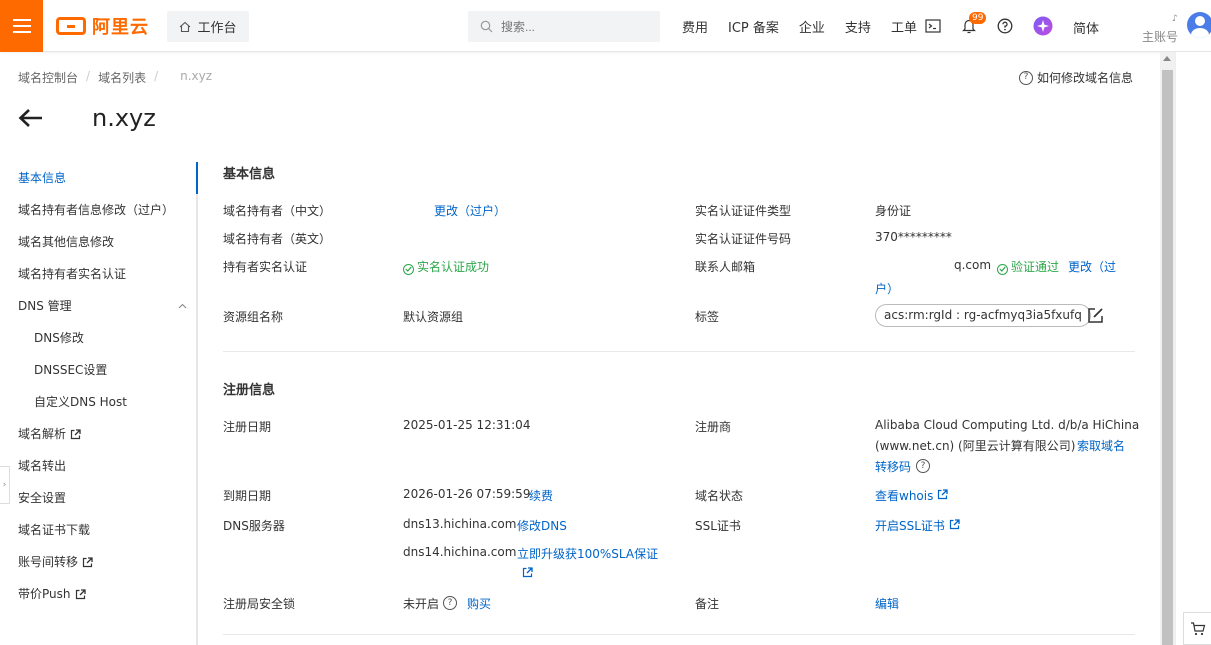  What do you see at coordinates (719, 496) in the screenshot?
I see `domain-status-label: 域名状态` at bounding box center [719, 496].